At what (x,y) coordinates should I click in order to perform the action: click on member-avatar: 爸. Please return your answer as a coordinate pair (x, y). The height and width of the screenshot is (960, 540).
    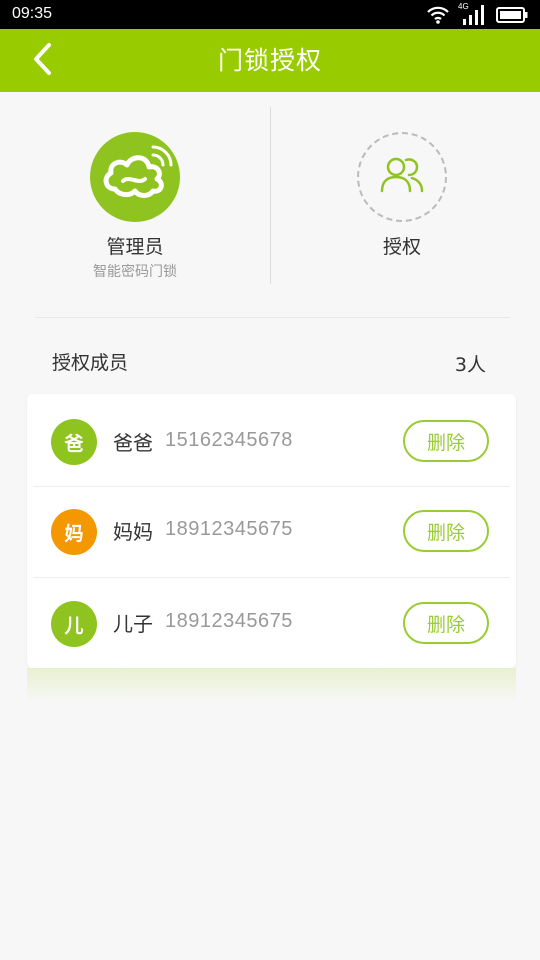
    Looking at the image, I should click on (74, 442).